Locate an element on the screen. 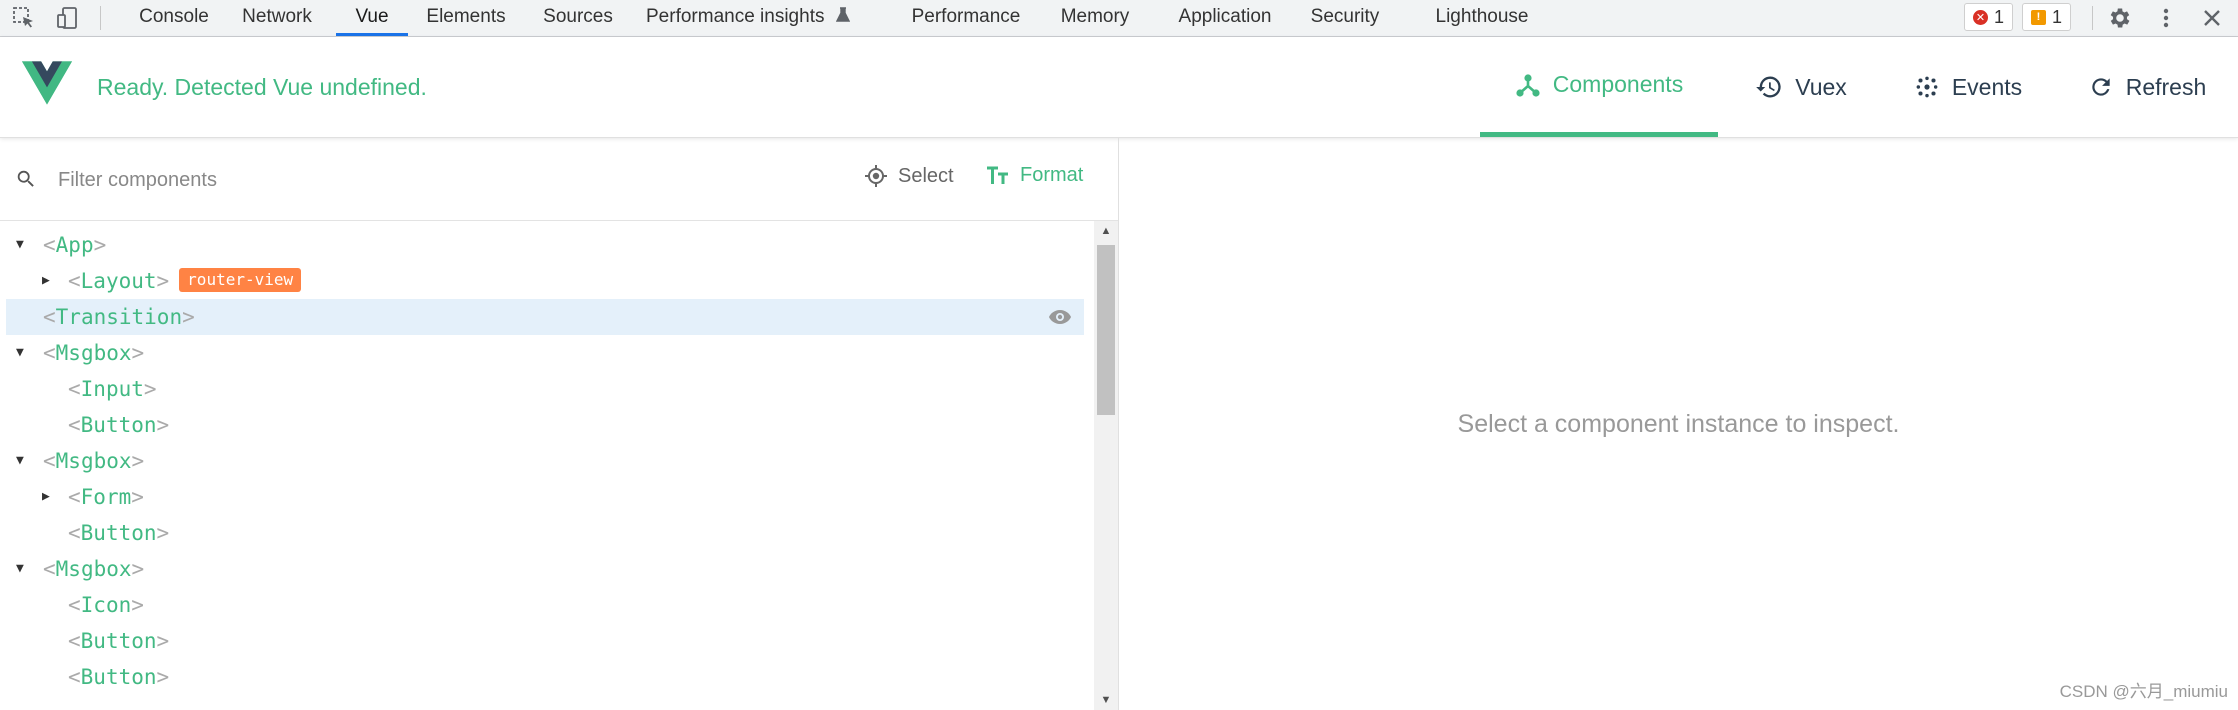 The width and height of the screenshot is (2238, 710). vue-status-text: Ready. Detected Vue undefined. is located at coordinates (262, 87).